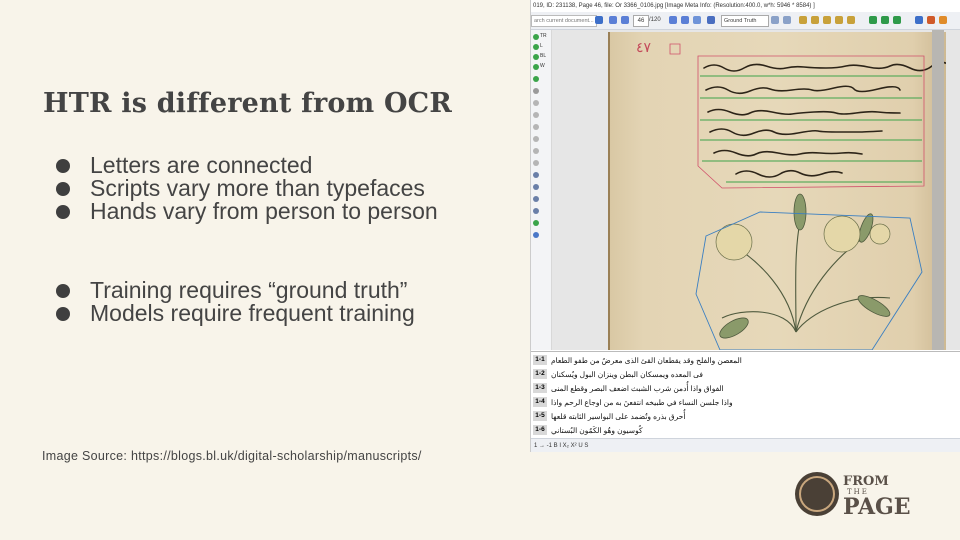 The height and width of the screenshot is (540, 960). Describe the element at coordinates (541, 46) in the screenshot. I see `tool-label: L` at that location.